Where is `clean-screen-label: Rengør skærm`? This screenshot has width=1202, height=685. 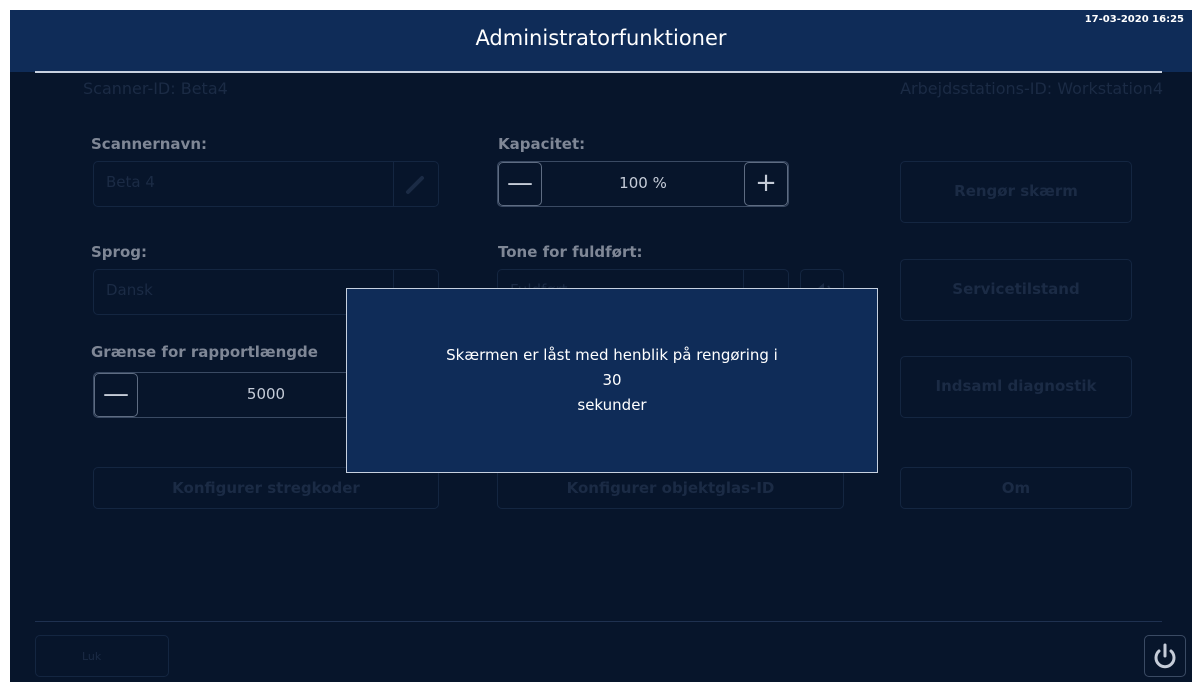
clean-screen-label: Rengør skærm is located at coordinates (1016, 191).